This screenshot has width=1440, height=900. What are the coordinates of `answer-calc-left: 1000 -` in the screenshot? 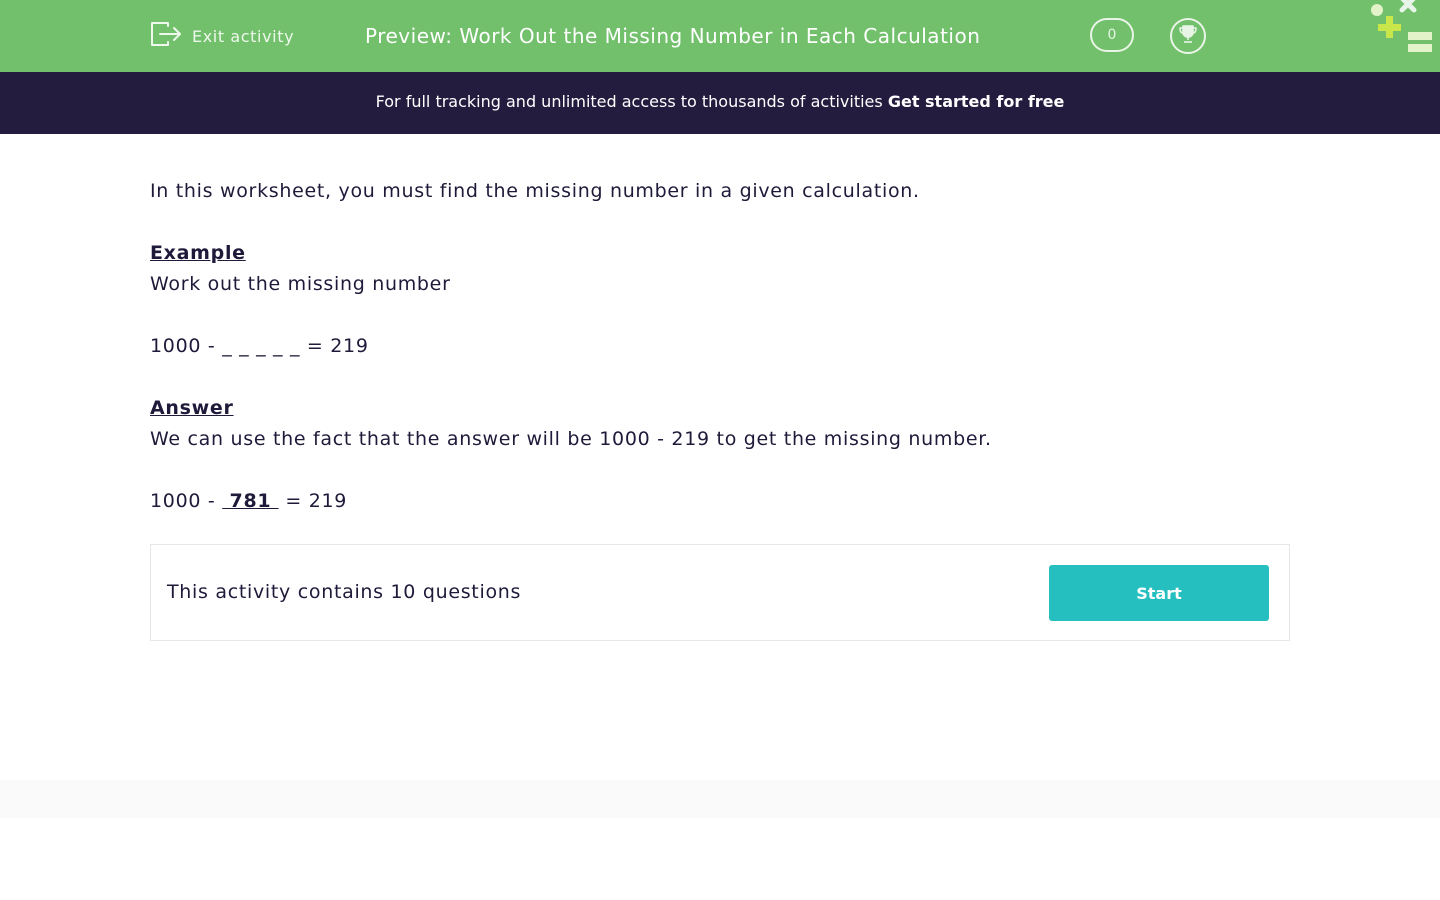 It's located at (186, 501).